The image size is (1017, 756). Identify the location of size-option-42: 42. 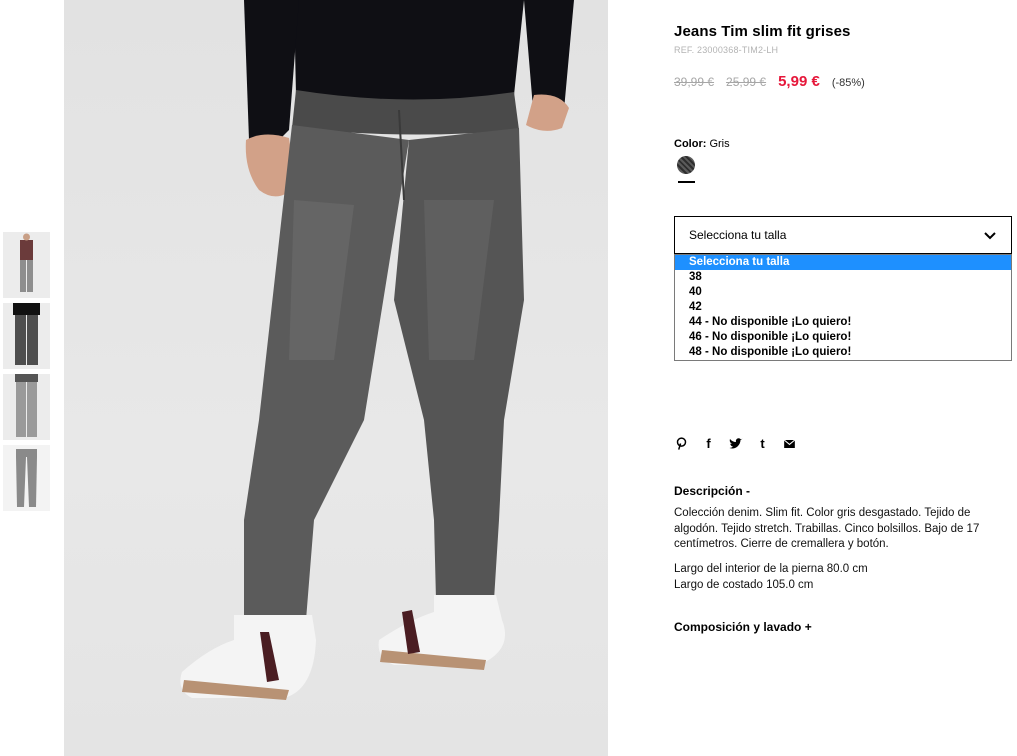
(843, 307).